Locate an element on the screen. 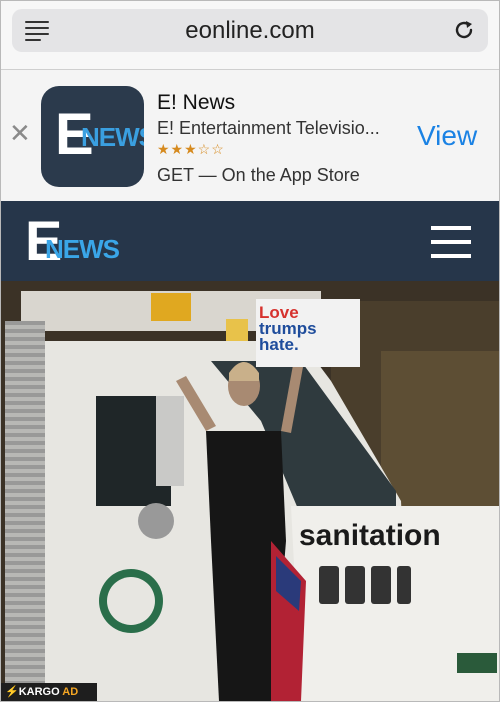  app-store-text: GET — On the App Store is located at coordinates (258, 175).